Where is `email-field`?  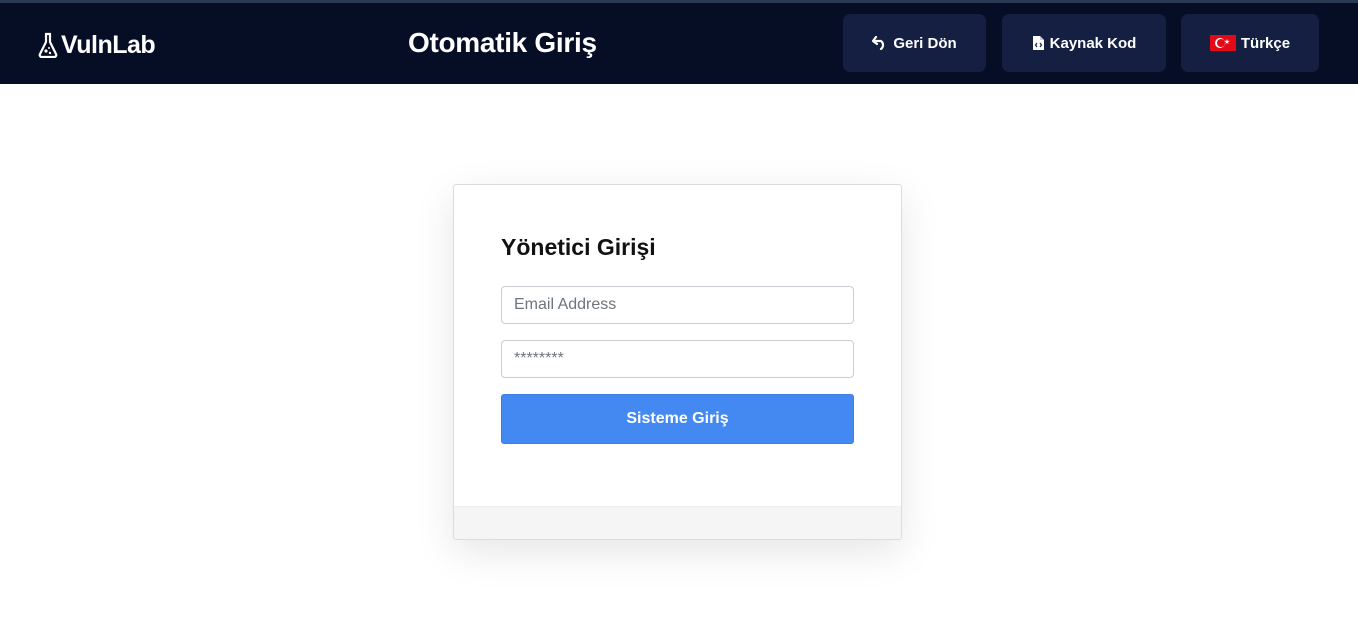
email-field is located at coordinates (677, 305).